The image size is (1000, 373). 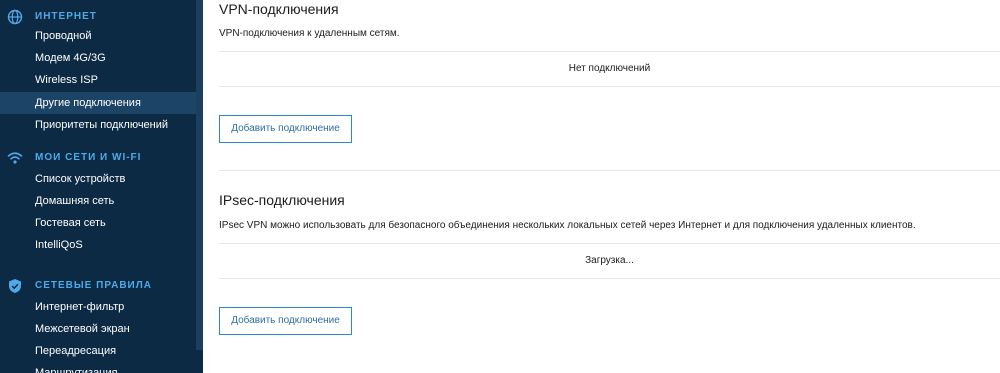 I want to click on shield-icon, so click(x=15, y=286).